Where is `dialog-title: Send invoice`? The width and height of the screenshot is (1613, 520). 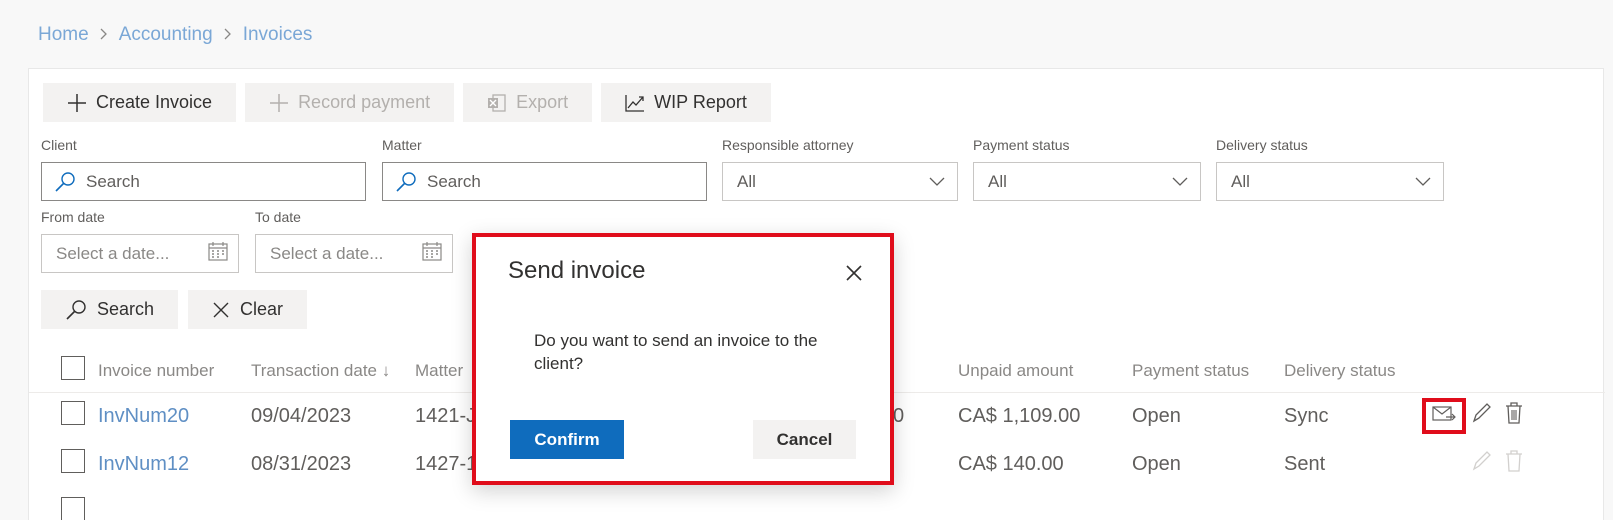 dialog-title: Send invoice is located at coordinates (577, 270).